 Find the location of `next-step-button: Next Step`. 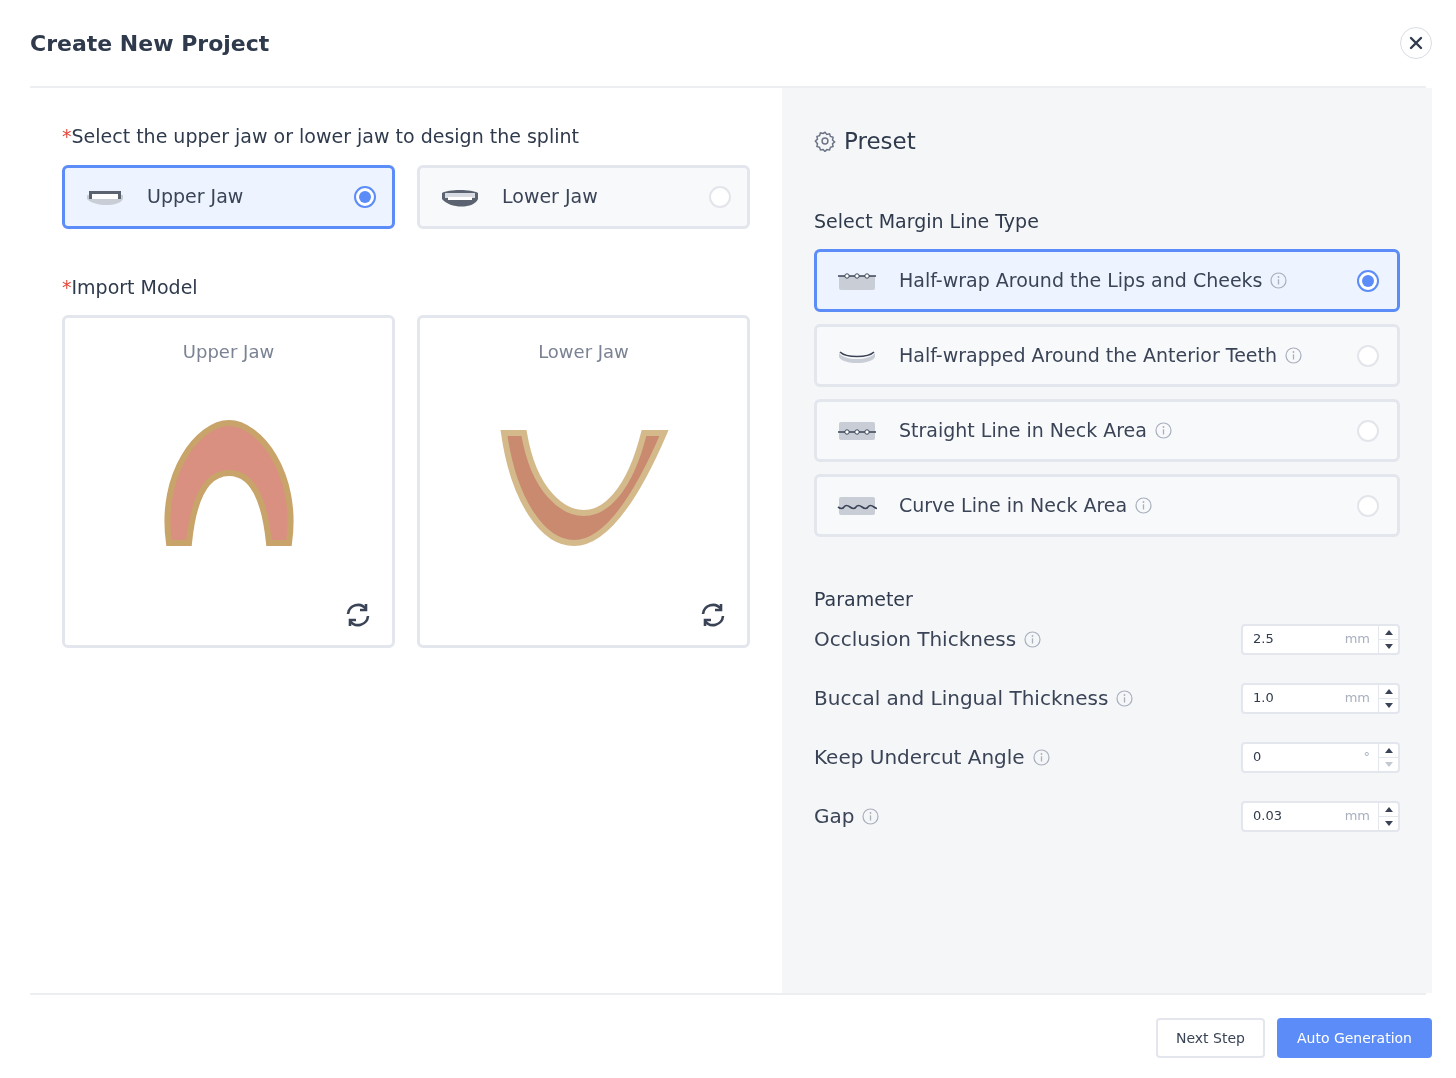

next-step-button: Next Step is located at coordinates (1210, 1038).